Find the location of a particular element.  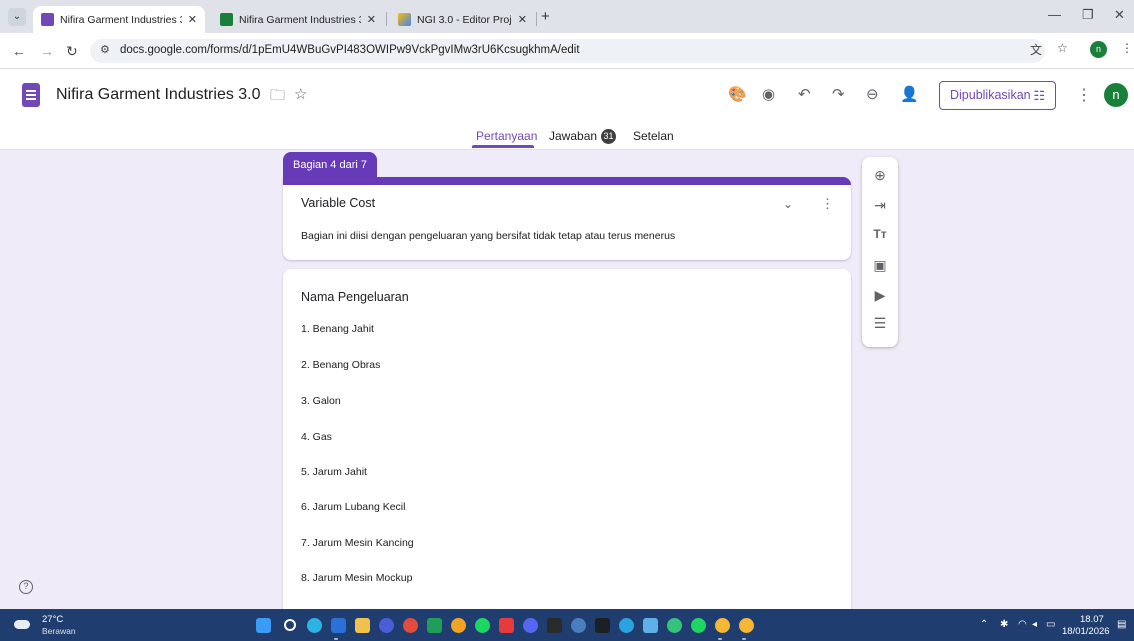

google-forms-logo-icon is located at coordinates (31, 95).